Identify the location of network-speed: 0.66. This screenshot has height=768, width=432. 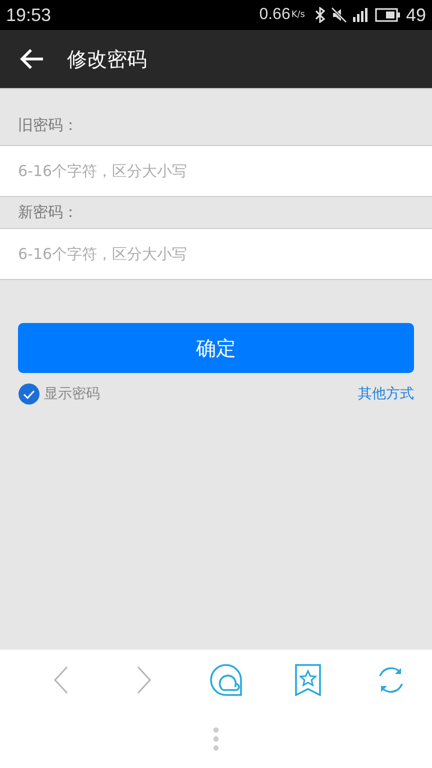
(274, 15).